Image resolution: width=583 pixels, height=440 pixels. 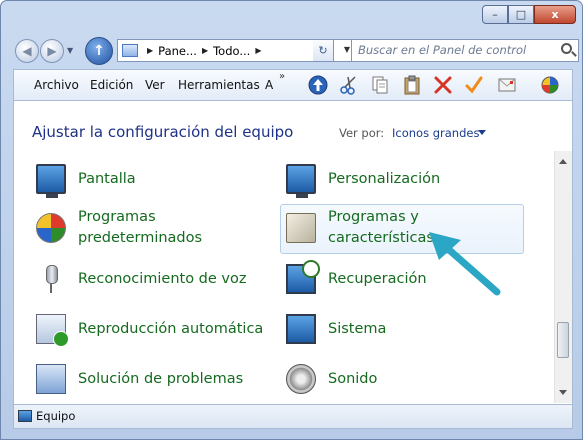 What do you see at coordinates (293, 85) in the screenshot?
I see `menu-toolbar: Archivo Edición Ver Herramientas A »` at bounding box center [293, 85].